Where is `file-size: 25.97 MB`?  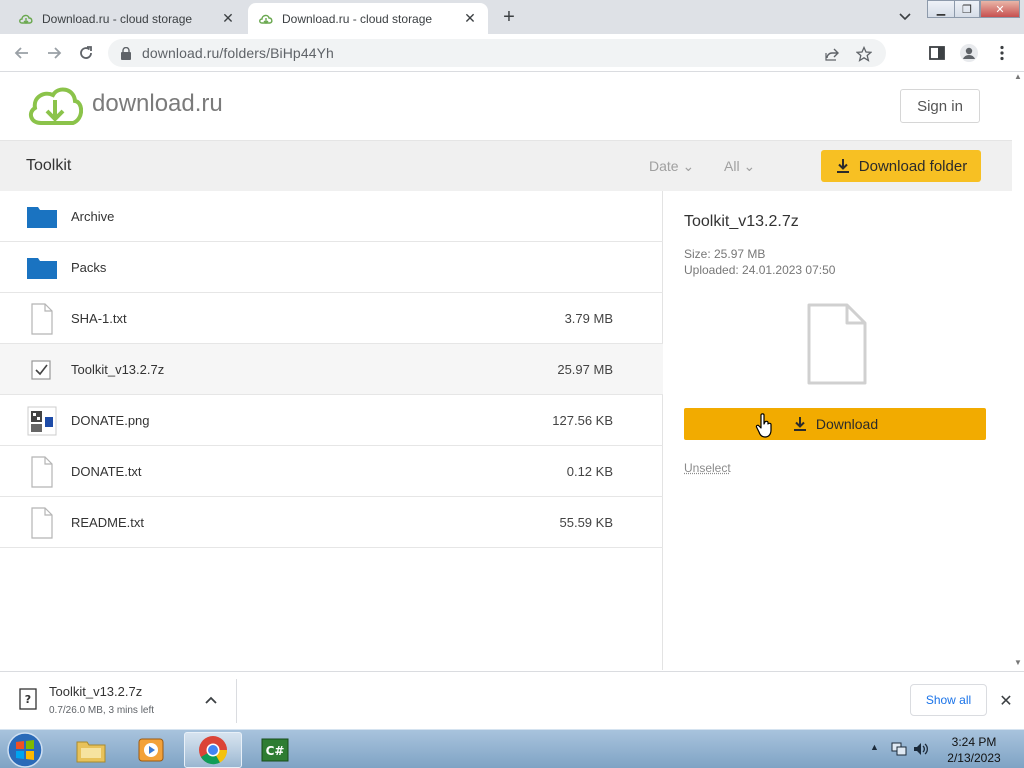 file-size: 25.97 MB is located at coordinates (585, 369).